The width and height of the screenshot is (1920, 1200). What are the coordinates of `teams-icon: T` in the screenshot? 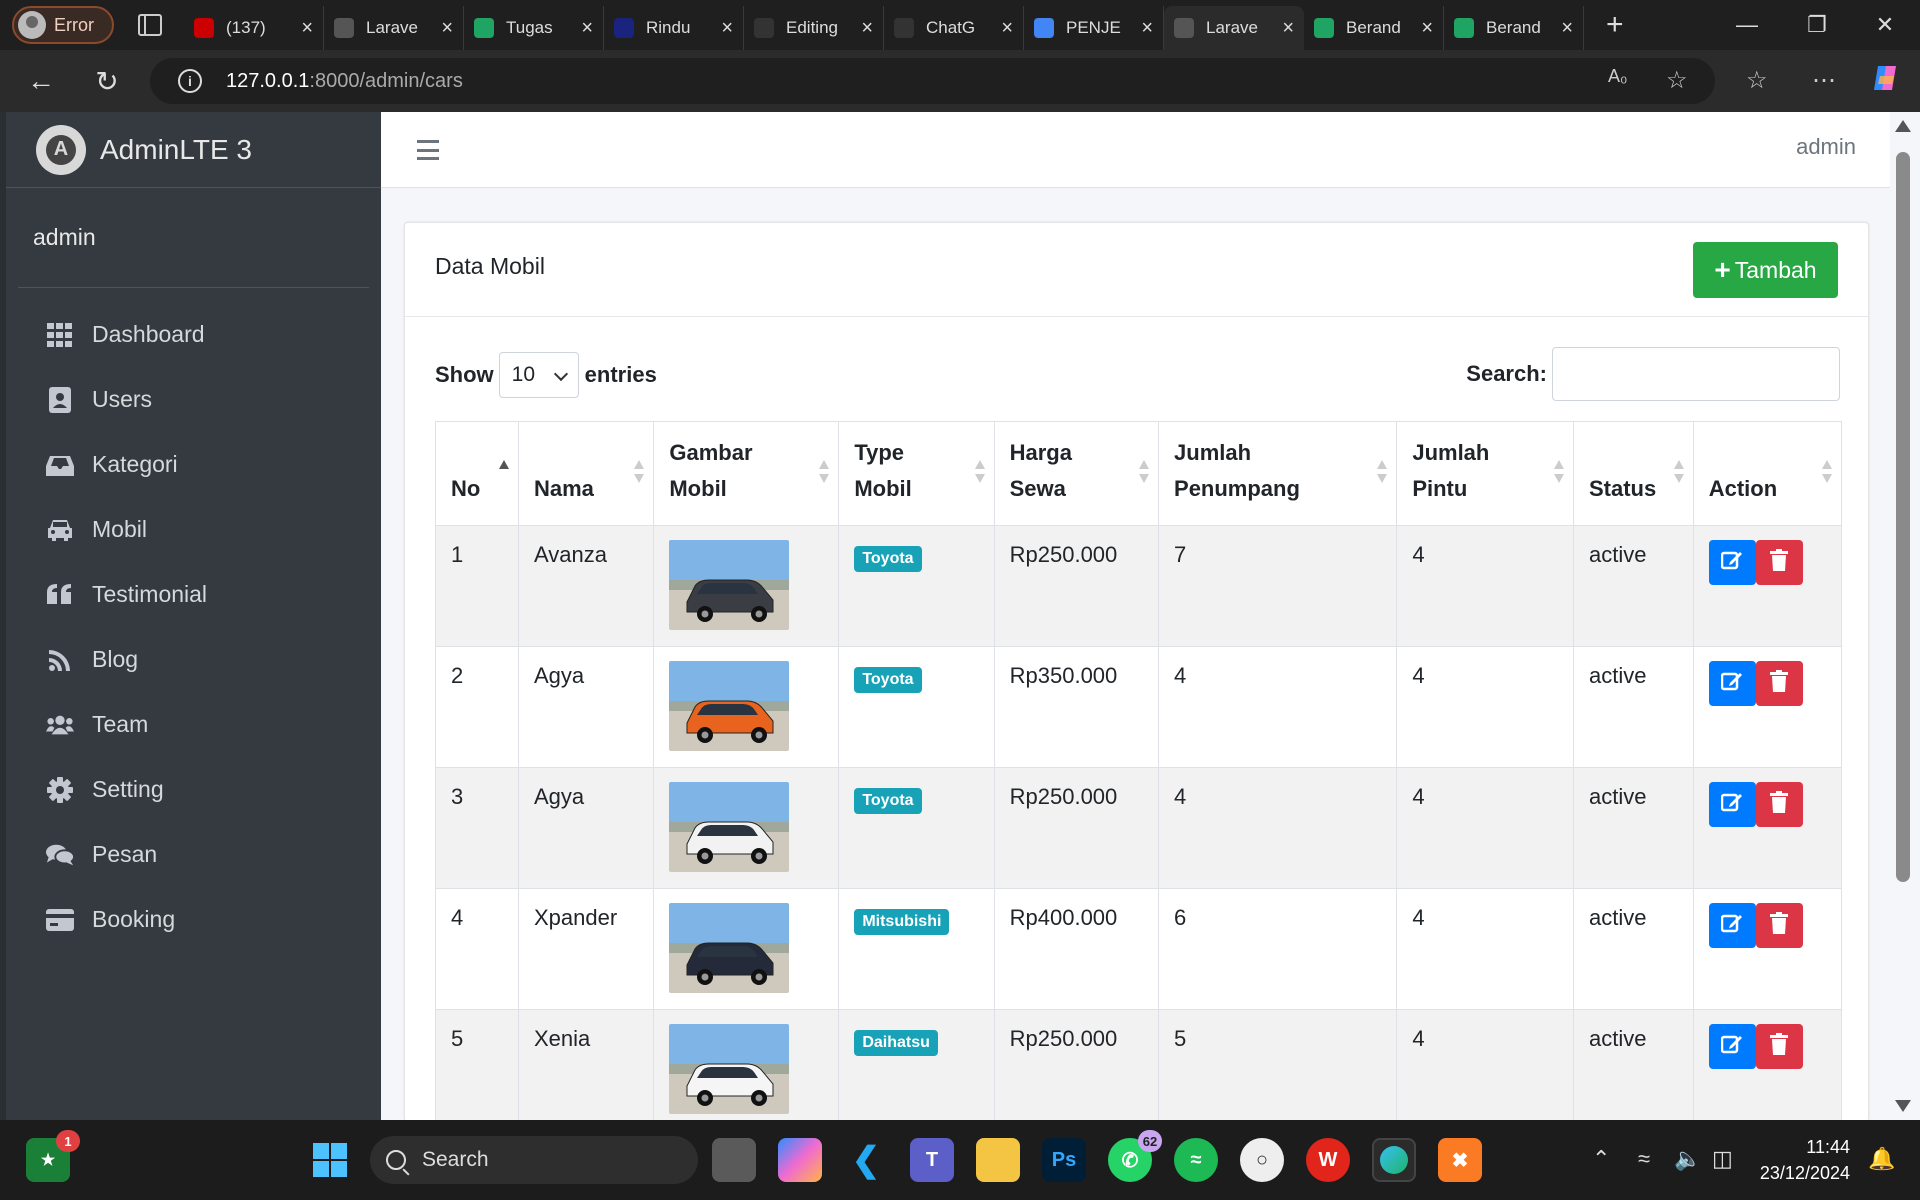 It's located at (932, 1160).